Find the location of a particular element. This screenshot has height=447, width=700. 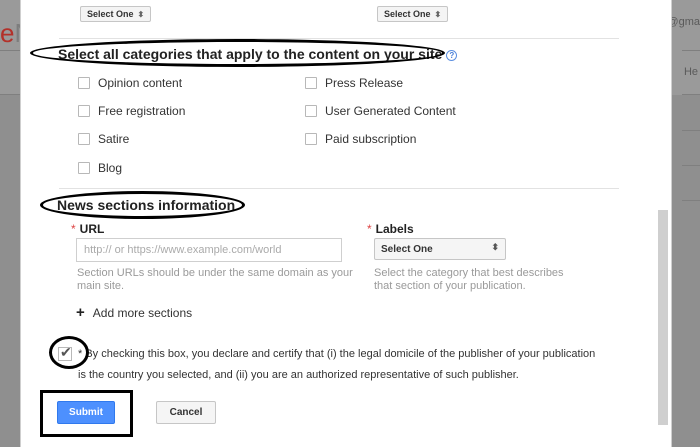

category-satire: Satire is located at coordinates (103, 139).